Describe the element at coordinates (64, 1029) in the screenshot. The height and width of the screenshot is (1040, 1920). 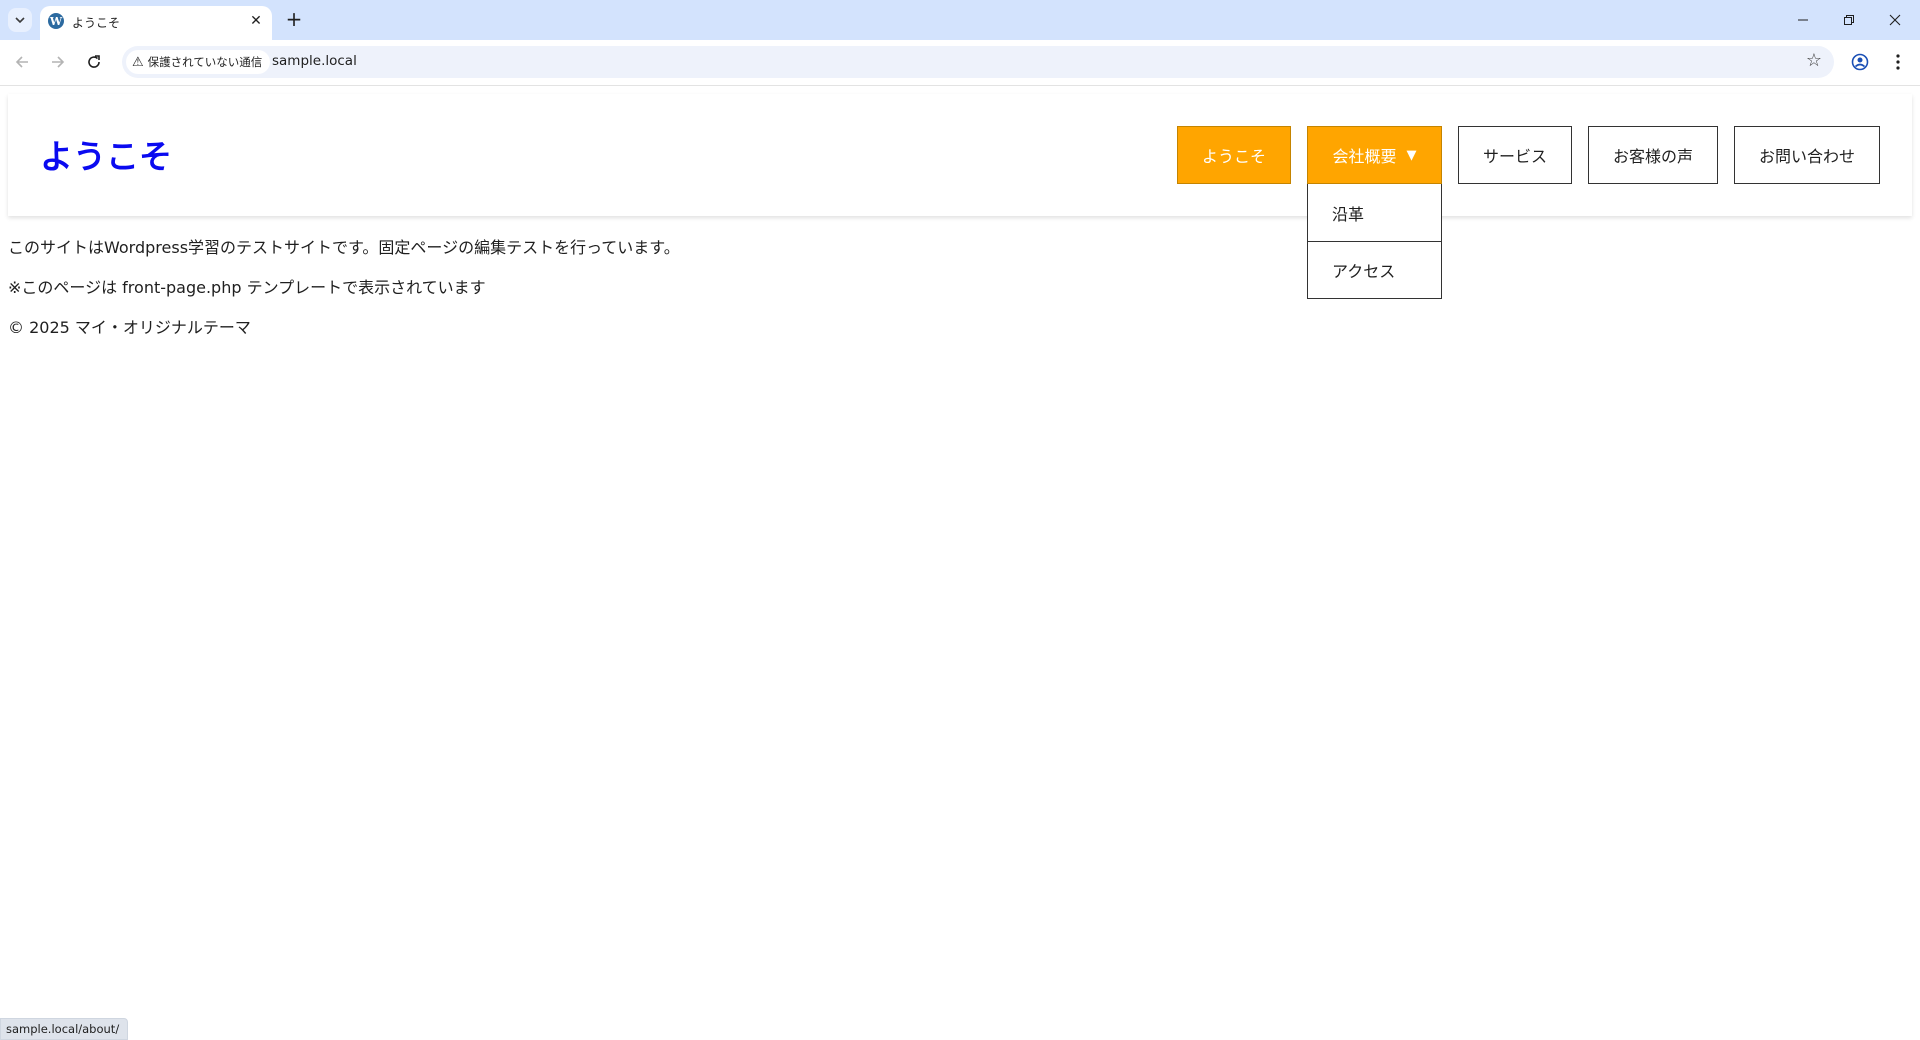
I see `link-status-bar: sample.local/about/` at that location.